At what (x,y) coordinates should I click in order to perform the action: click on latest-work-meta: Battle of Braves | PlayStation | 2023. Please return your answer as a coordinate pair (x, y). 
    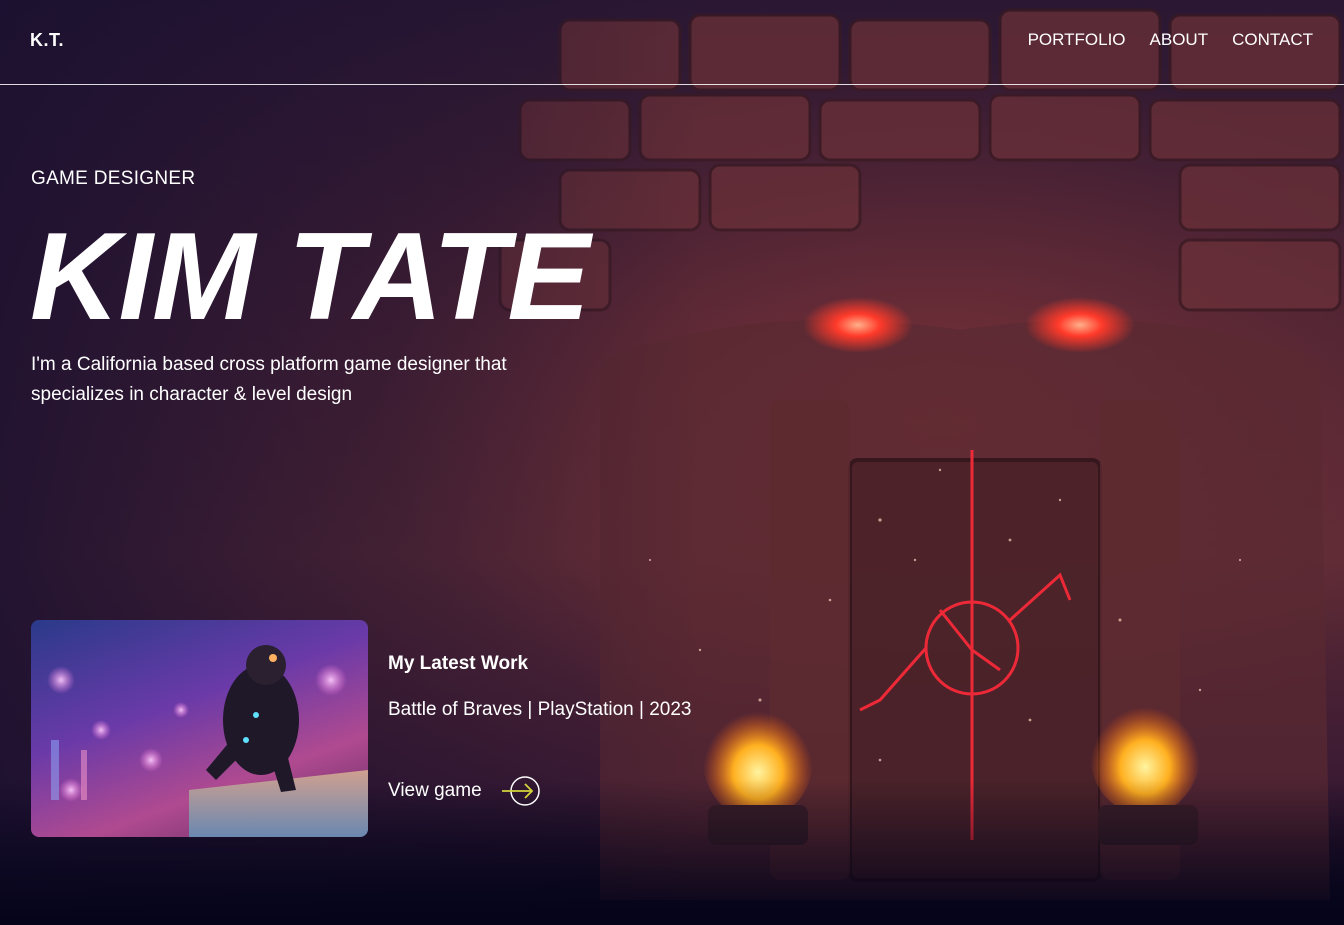
    Looking at the image, I should click on (540, 709).